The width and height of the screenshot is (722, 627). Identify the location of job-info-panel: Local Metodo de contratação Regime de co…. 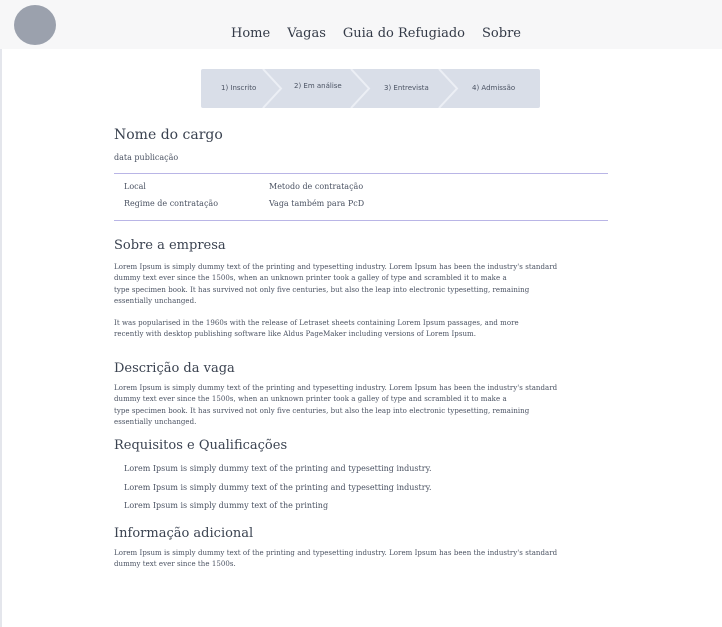
(361, 197).